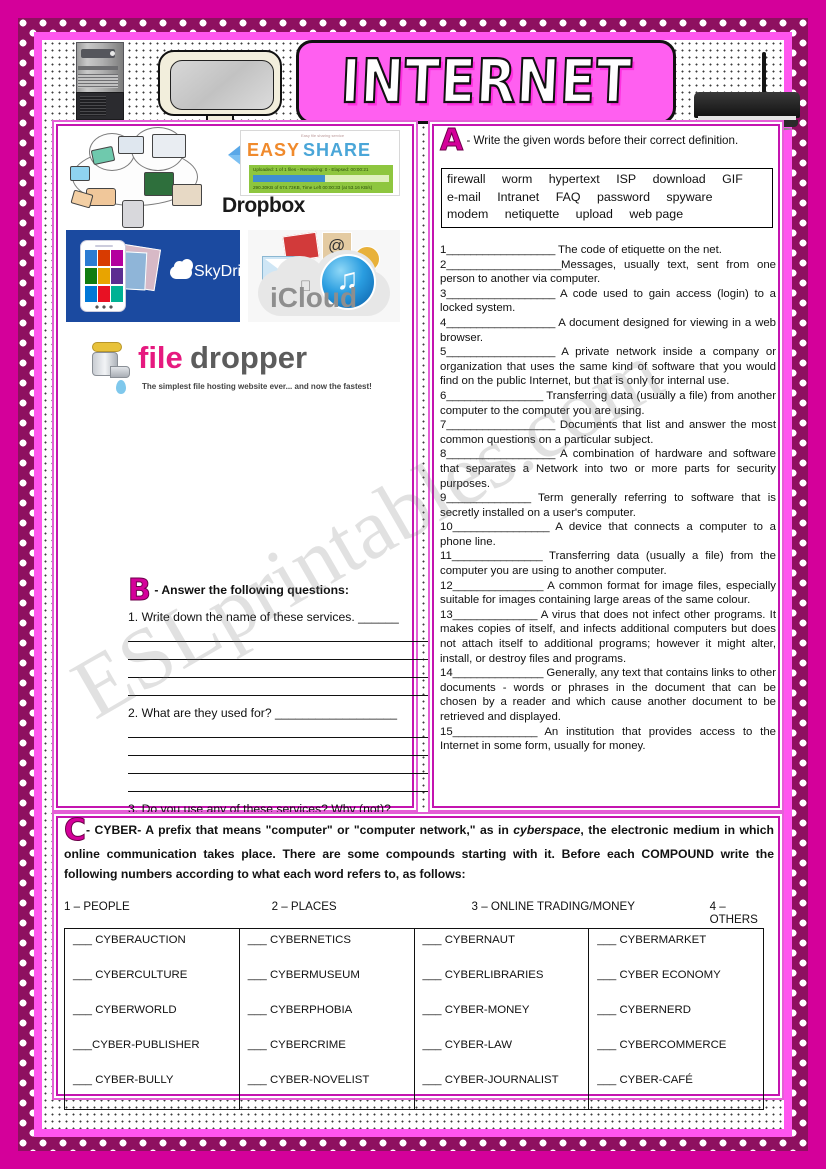 The height and width of the screenshot is (1169, 826). Describe the element at coordinates (594, 215) in the screenshot. I see `word-bank-item: upload` at that location.